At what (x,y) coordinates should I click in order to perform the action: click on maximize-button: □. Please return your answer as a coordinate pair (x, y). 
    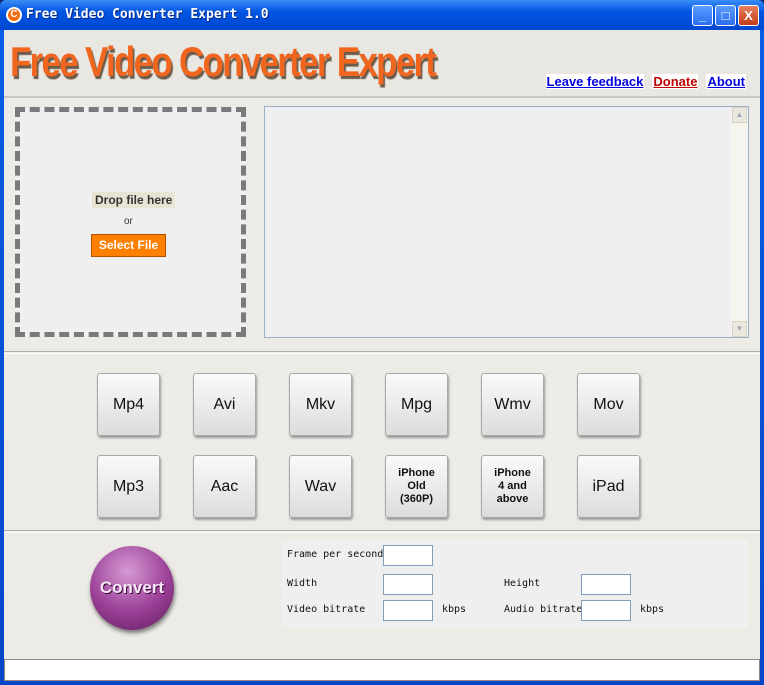
    Looking at the image, I should click on (725, 15).